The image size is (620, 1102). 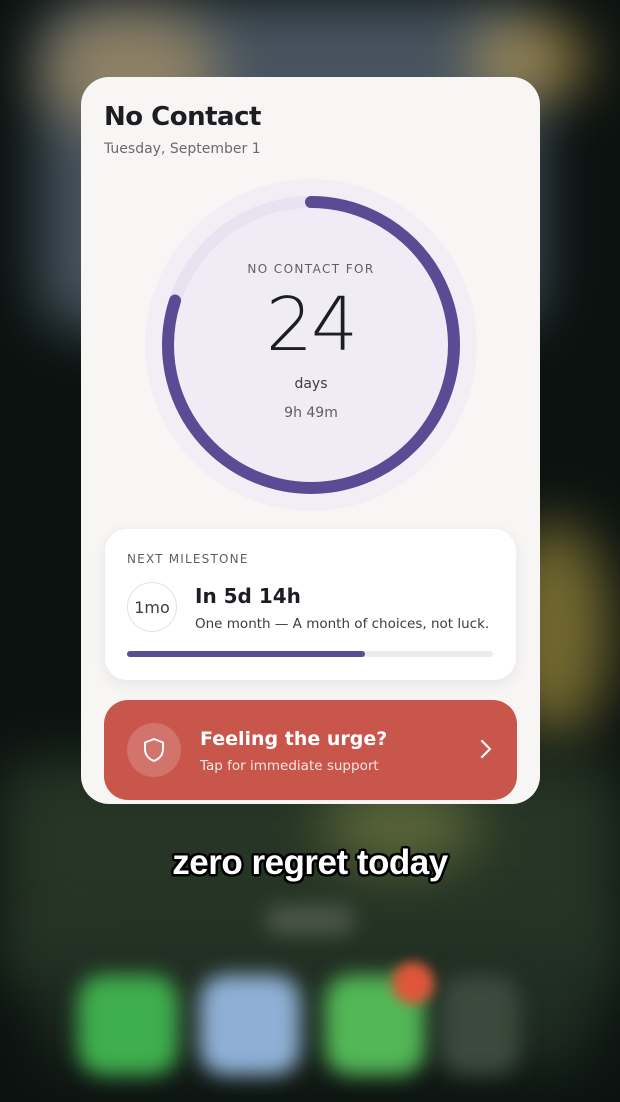 What do you see at coordinates (413, 983) in the screenshot?
I see `notification-badge` at bounding box center [413, 983].